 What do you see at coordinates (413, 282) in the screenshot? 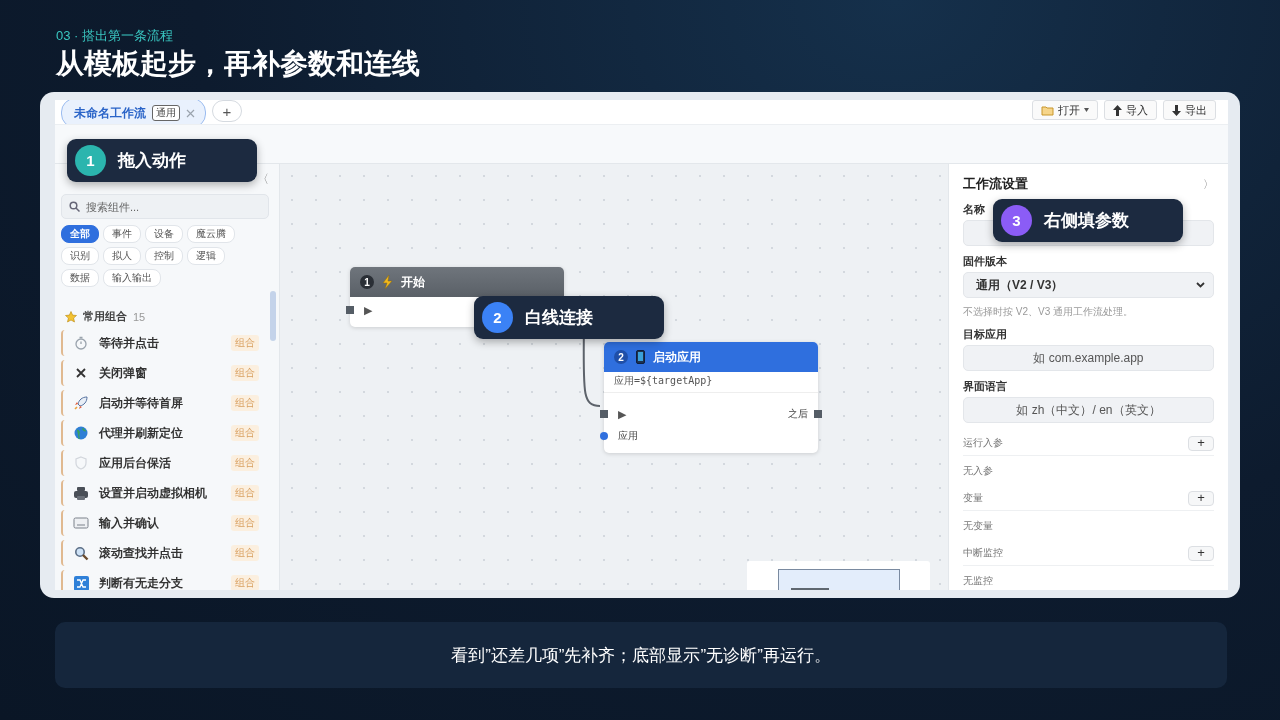
I see `node-title: 开始` at bounding box center [413, 282].